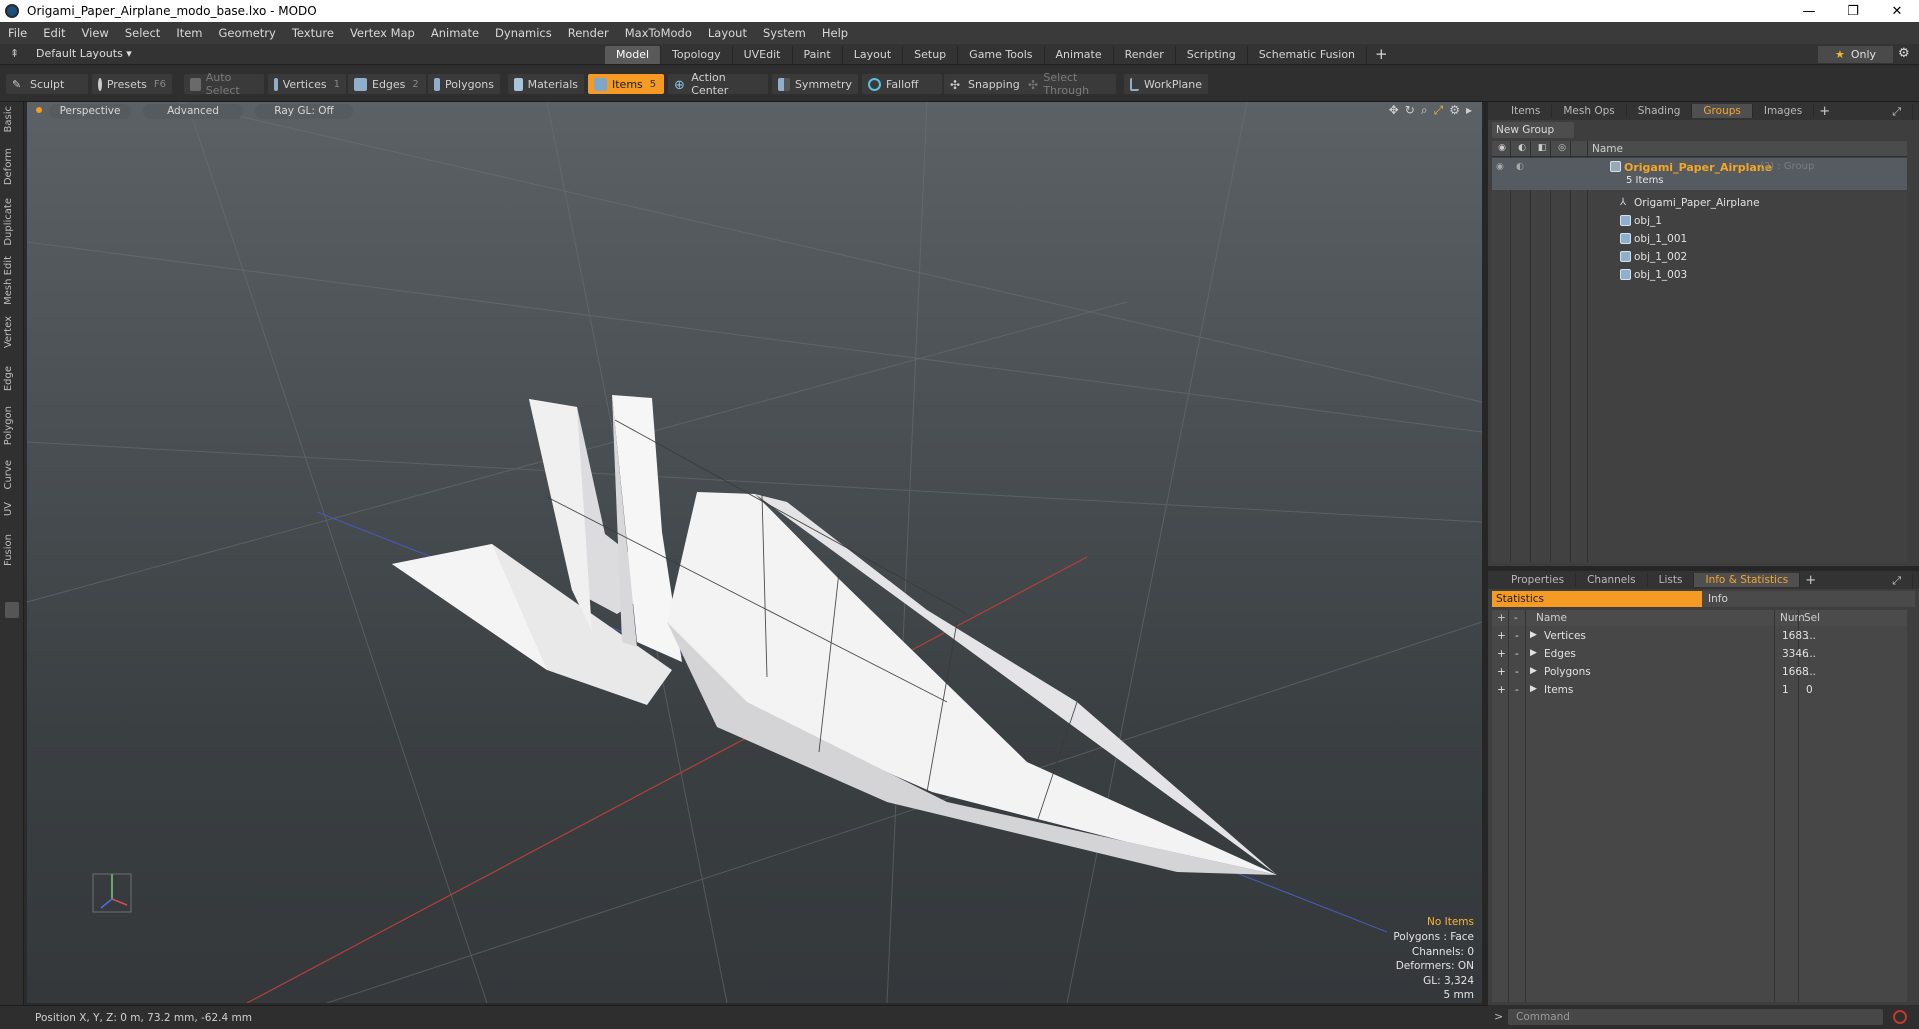 Image resolution: width=1919 pixels, height=1029 pixels. Describe the element at coordinates (1526, 111) in the screenshot. I see `tab-items: Items` at that location.